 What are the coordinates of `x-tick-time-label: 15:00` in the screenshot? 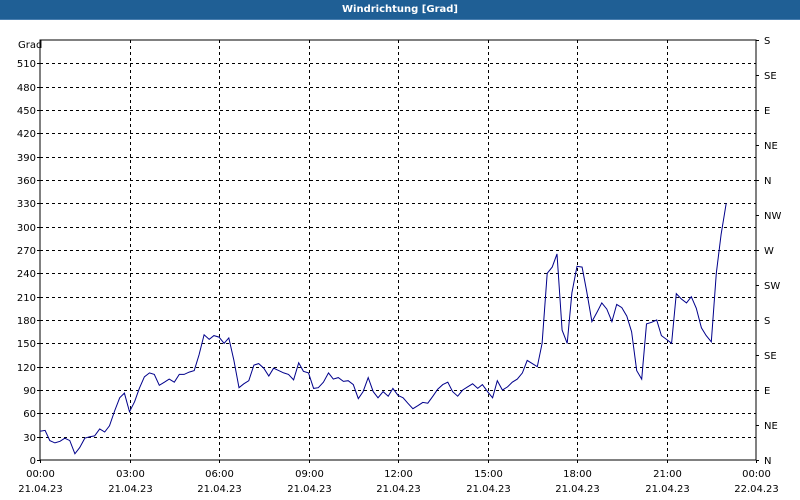 It's located at (488, 474).